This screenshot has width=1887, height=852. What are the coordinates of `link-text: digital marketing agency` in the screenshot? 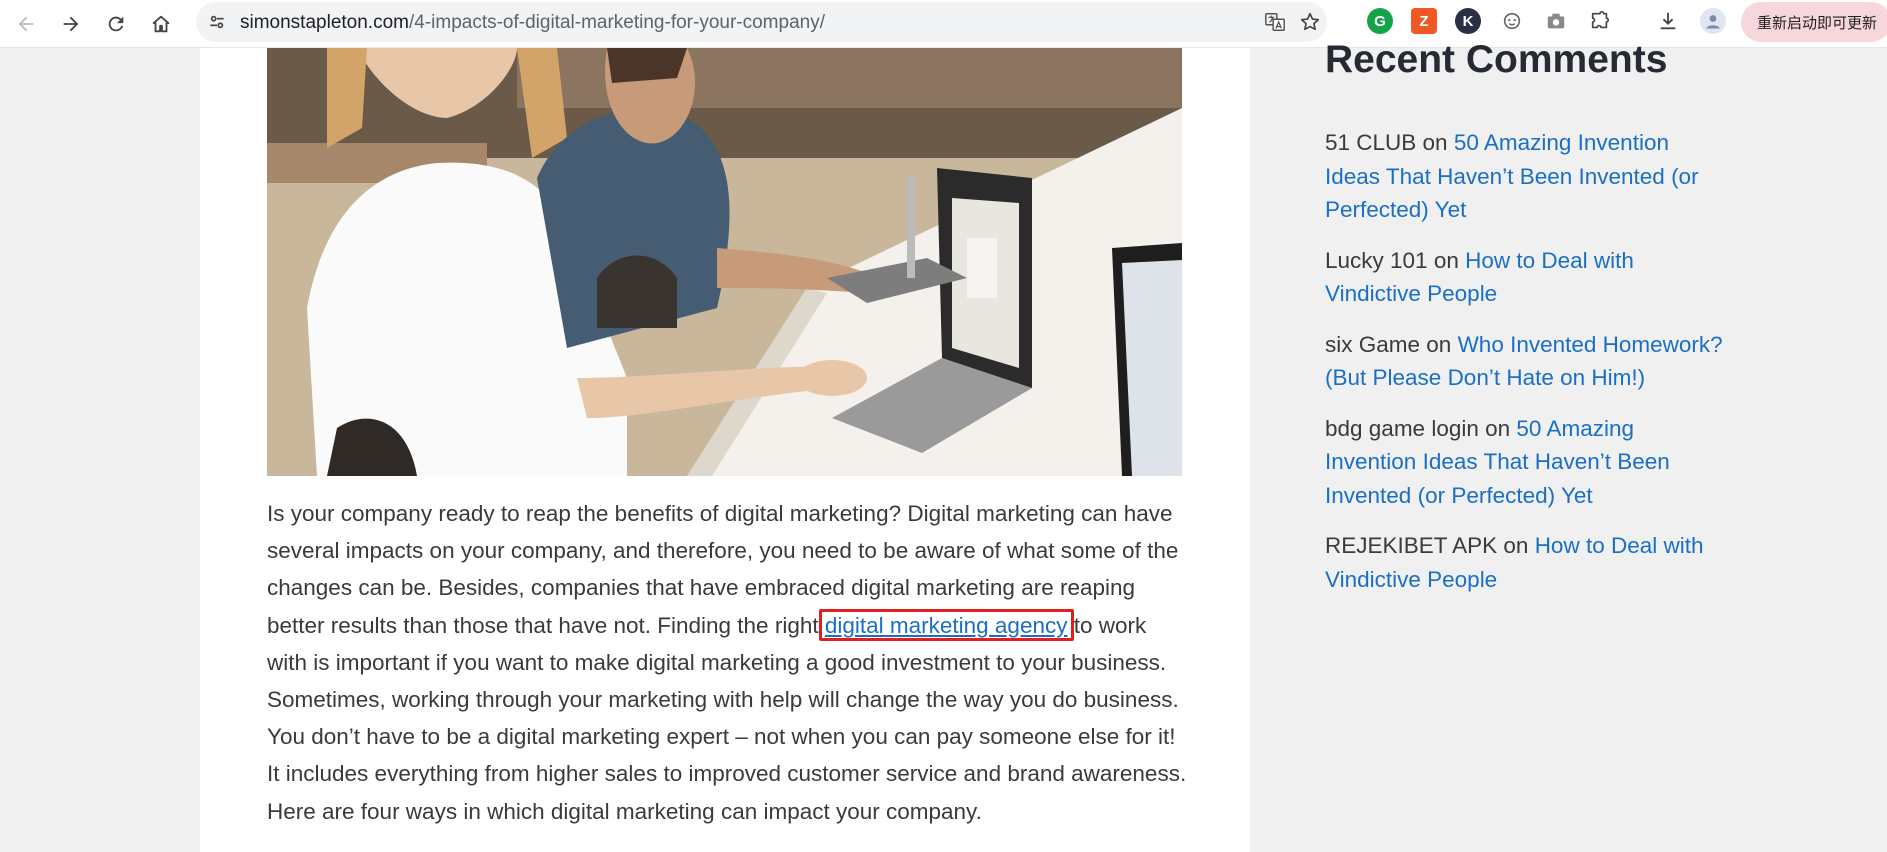 It's located at (946, 625).